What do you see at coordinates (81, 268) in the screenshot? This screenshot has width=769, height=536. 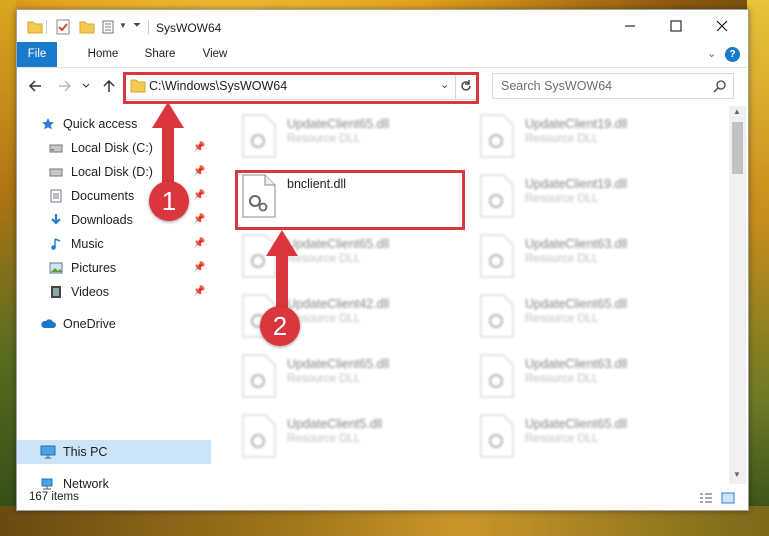 I see `sidebar-item-pictures: Pictures` at bounding box center [81, 268].